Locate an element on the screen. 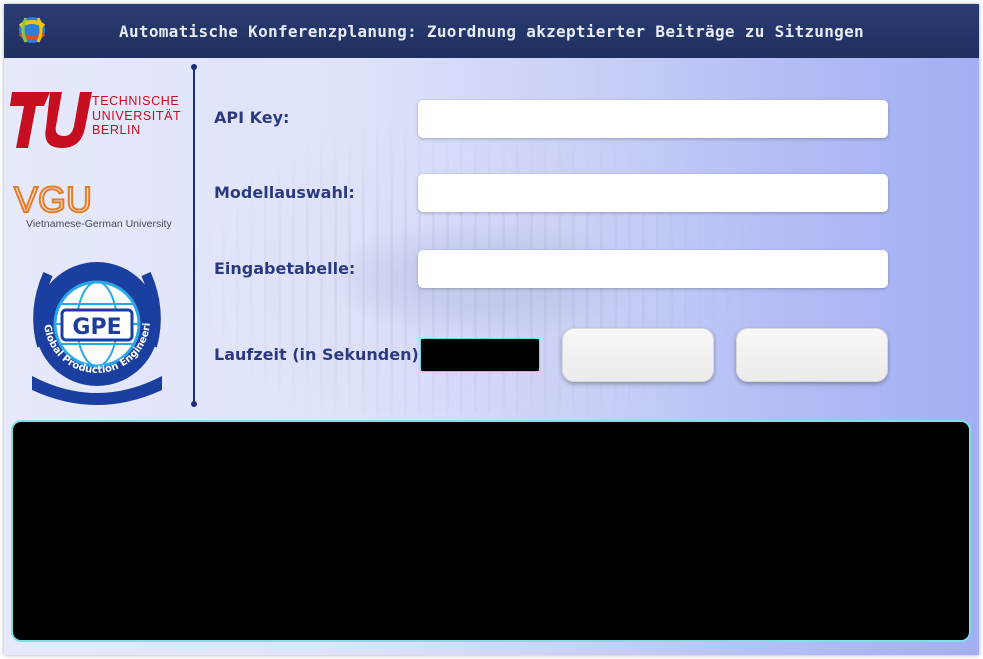 The height and width of the screenshot is (659, 983). gpe-logo: GPE Global Production Engineering is located at coordinates (91, 327).